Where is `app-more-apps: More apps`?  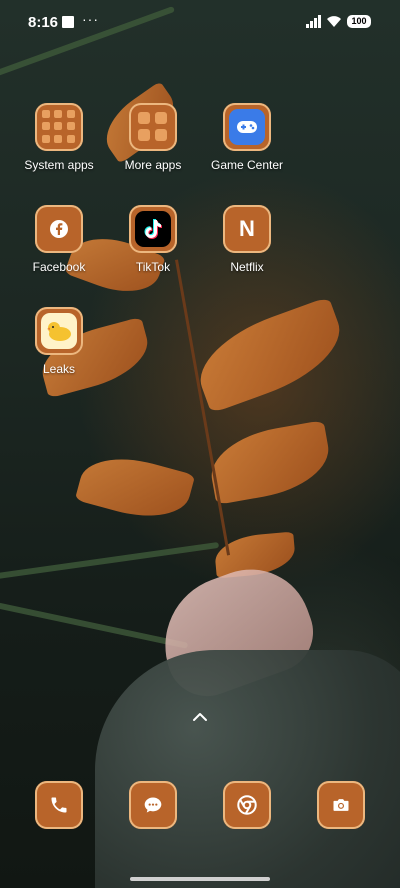
app-more-apps: More apps is located at coordinates (153, 137).